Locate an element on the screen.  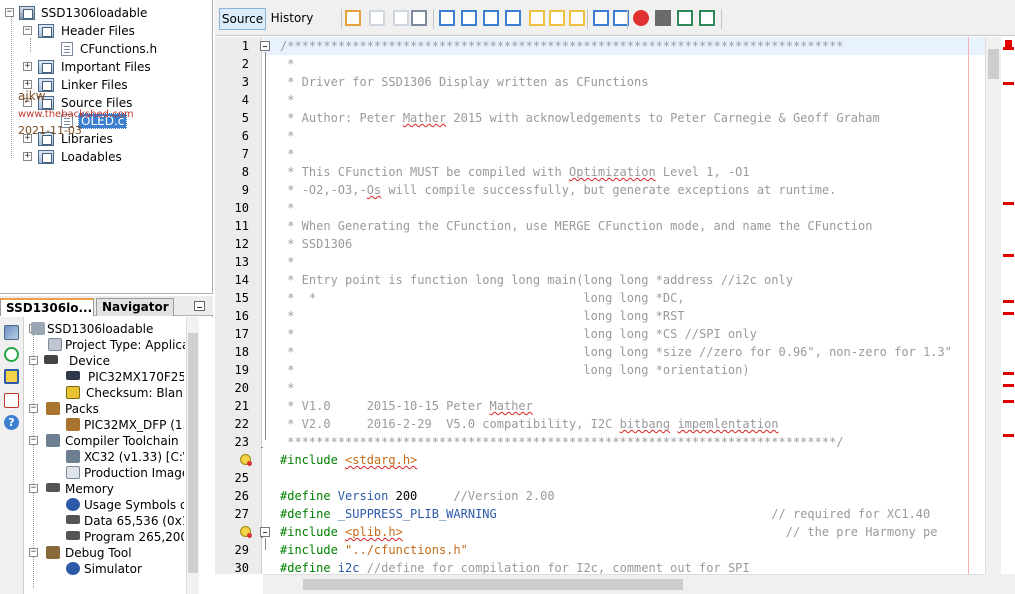
tab-source: Source is located at coordinates (242, 19).